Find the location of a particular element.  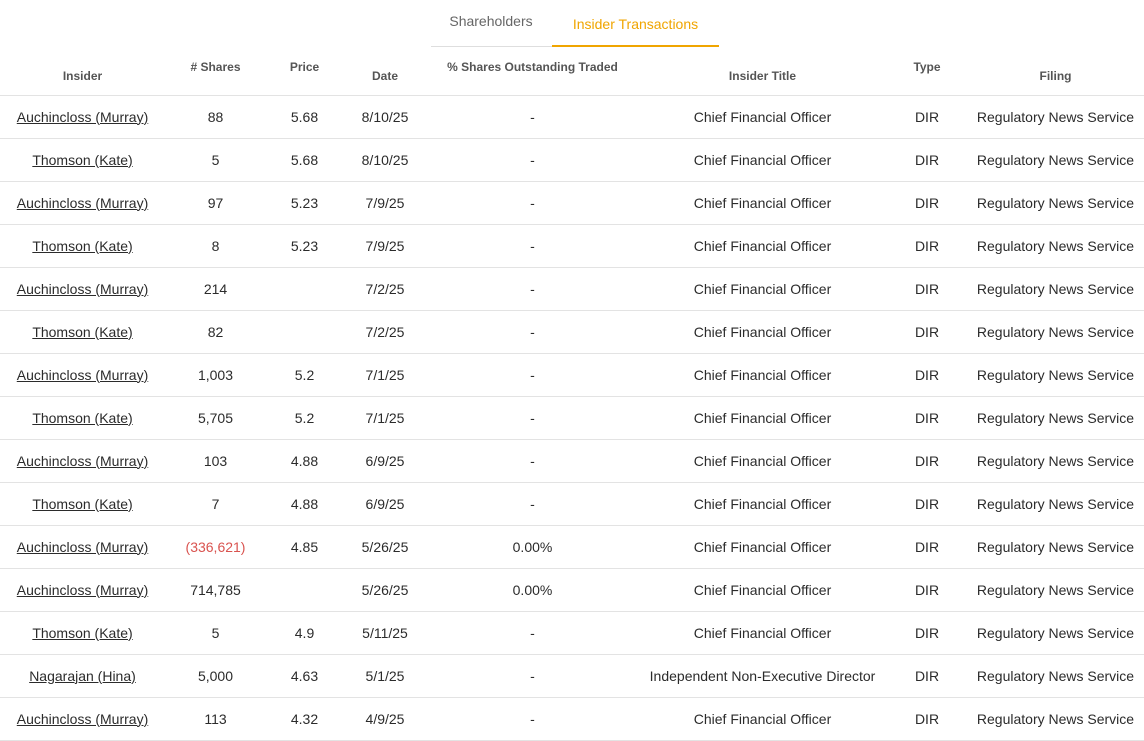

cell-shares: 88 is located at coordinates (215, 117).